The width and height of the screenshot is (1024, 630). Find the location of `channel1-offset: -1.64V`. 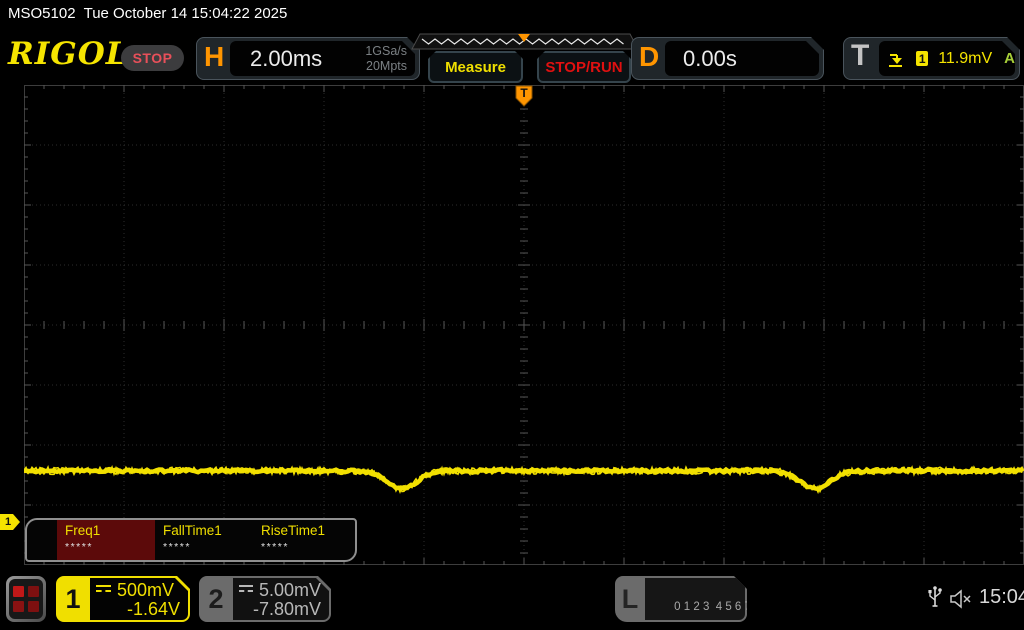

channel1-offset: -1.64V is located at coordinates (153, 609).